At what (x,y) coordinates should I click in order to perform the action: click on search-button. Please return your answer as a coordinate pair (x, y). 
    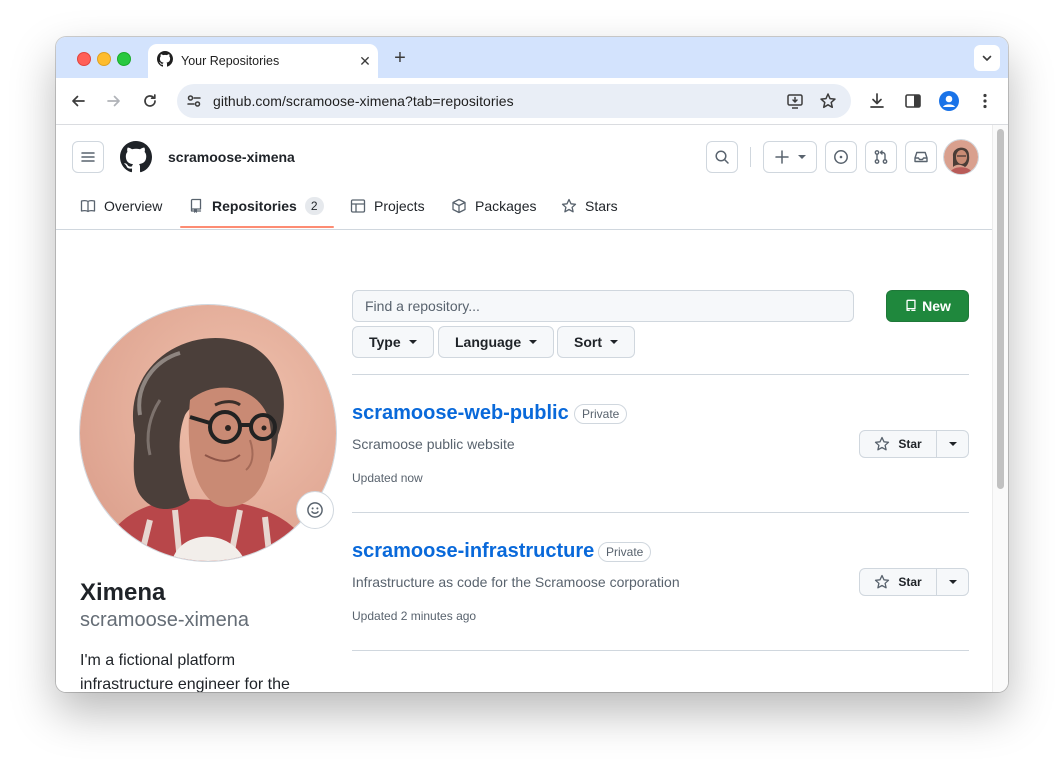
    Looking at the image, I should click on (722, 157).